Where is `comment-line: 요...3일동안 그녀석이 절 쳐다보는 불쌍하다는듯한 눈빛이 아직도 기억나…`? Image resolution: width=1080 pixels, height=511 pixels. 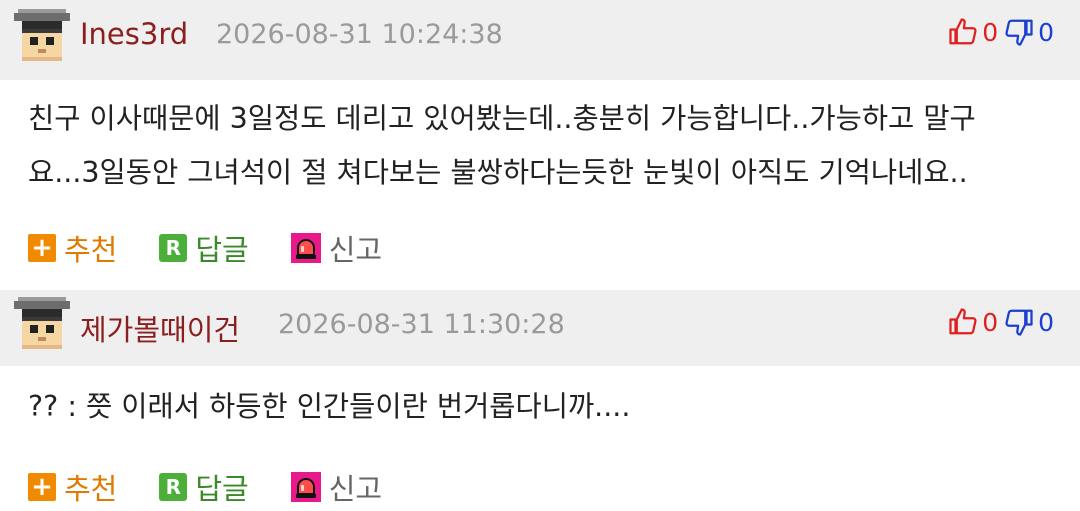 comment-line: 요...3일동안 그녀석이 절 쳐다보는 불쌍하다는듯한 눈빛이 아직도 기억나… is located at coordinates (498, 172).